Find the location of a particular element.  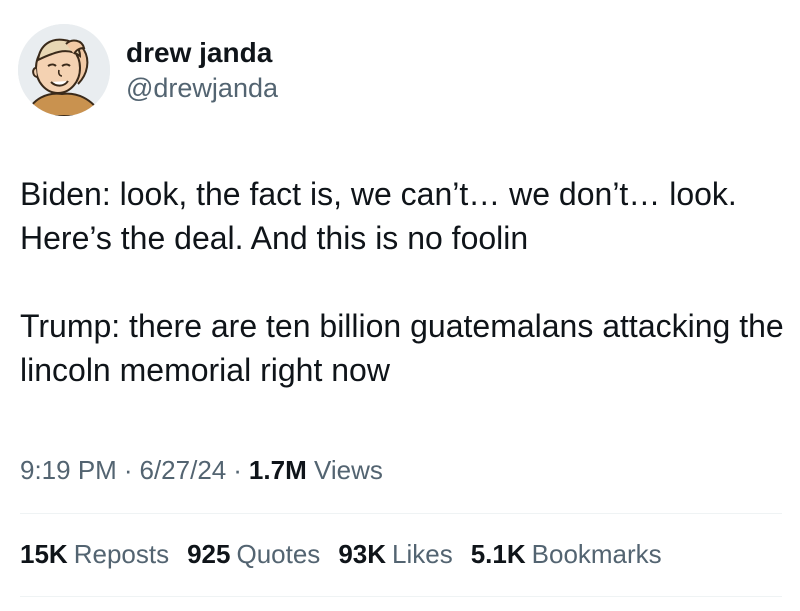

bookmarks-label: Bookmarks is located at coordinates (596, 554).